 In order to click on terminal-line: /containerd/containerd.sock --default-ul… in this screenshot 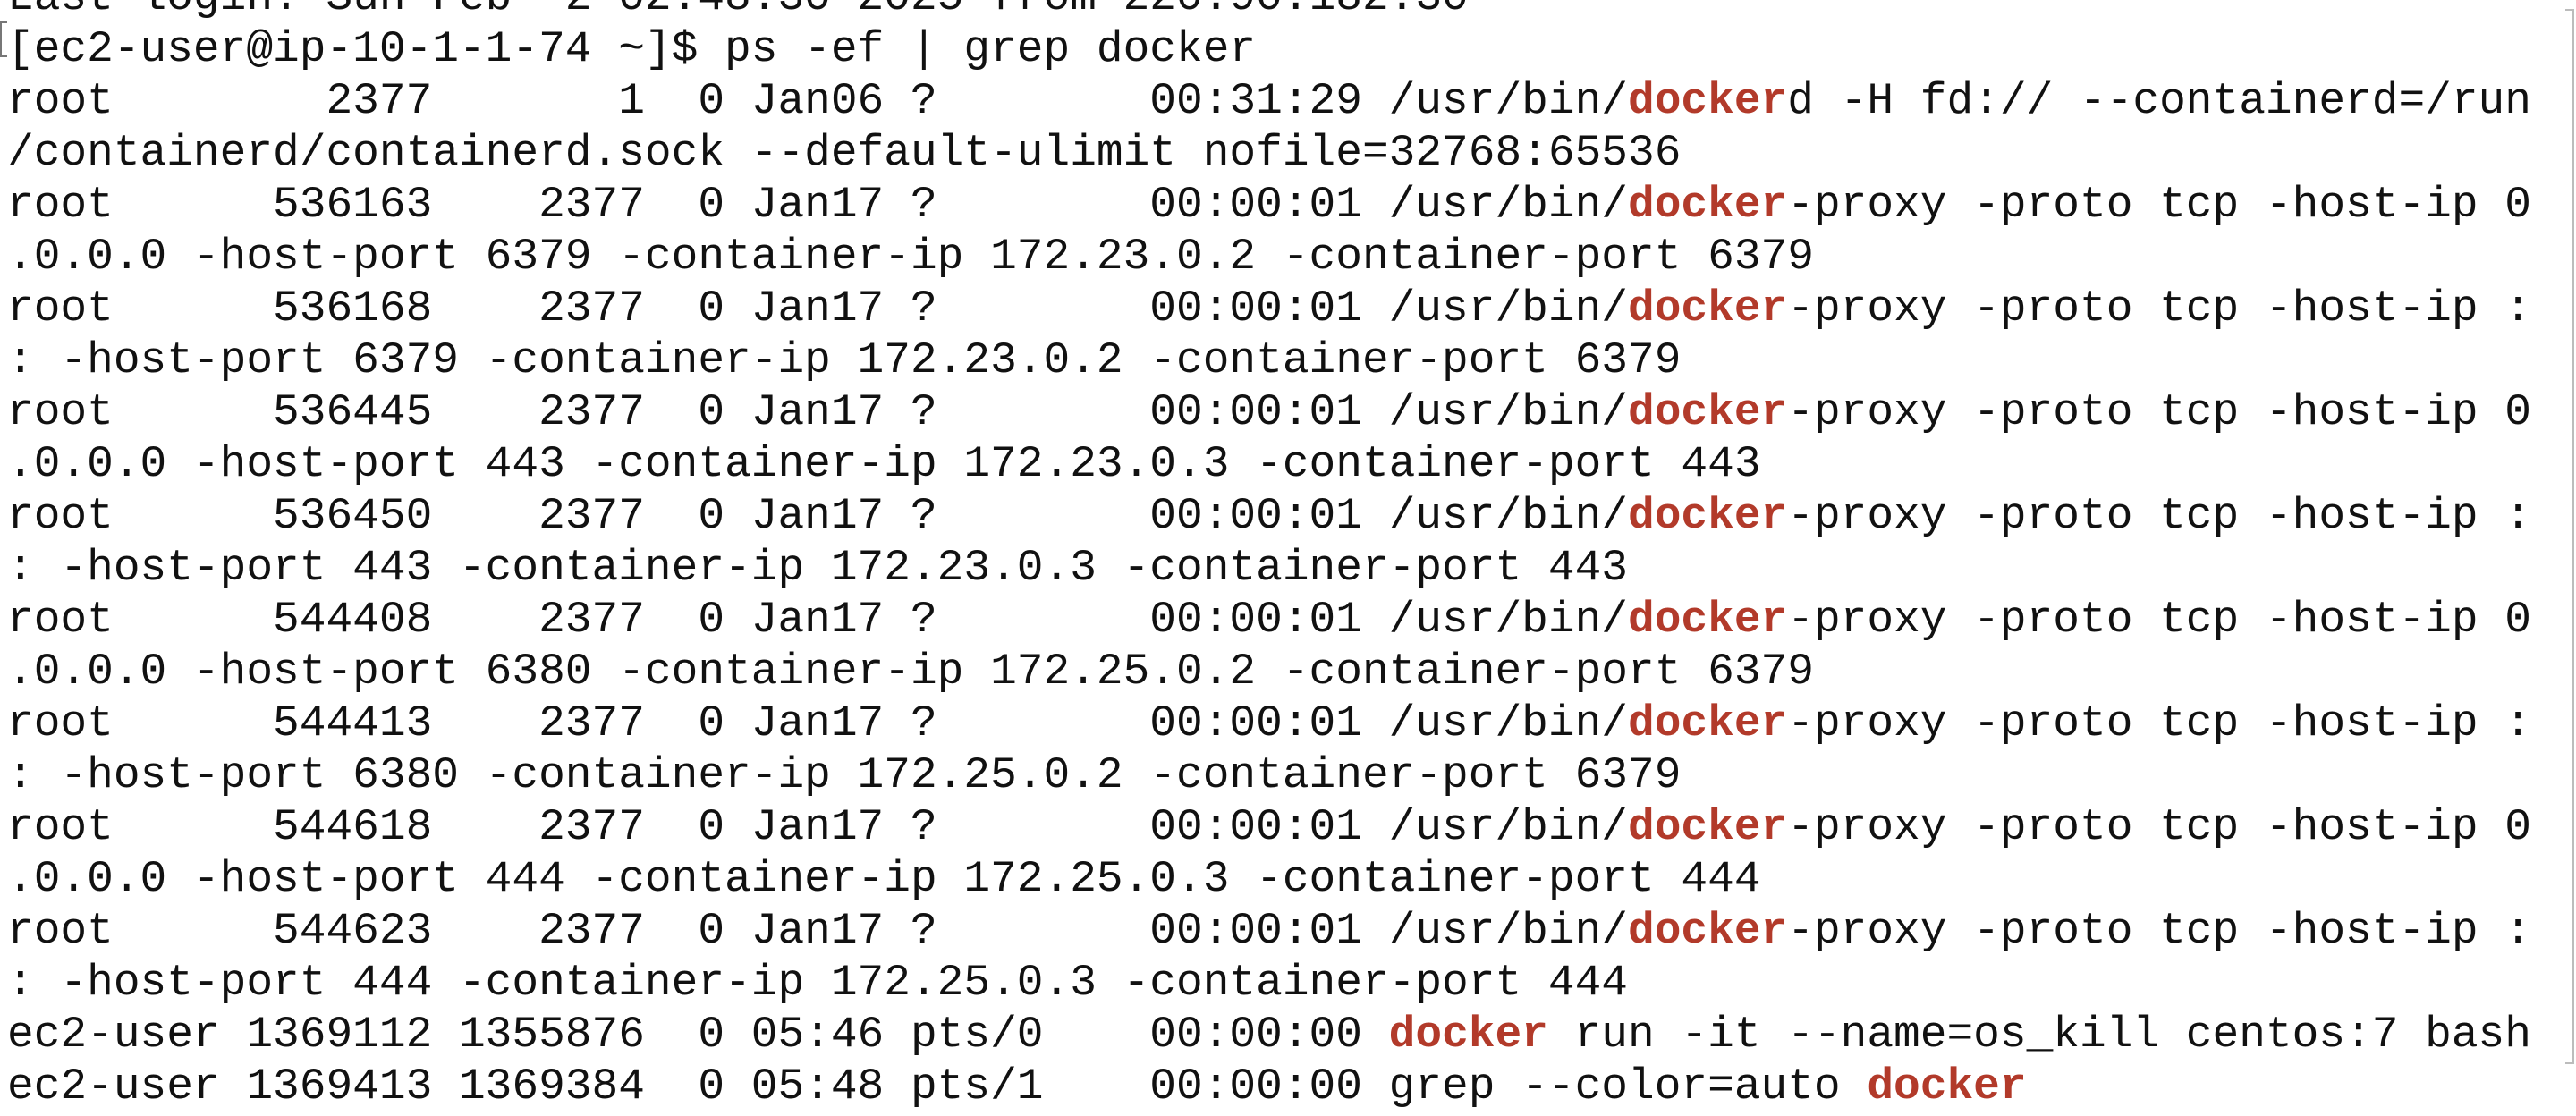, I will do `click(1289, 153)`.